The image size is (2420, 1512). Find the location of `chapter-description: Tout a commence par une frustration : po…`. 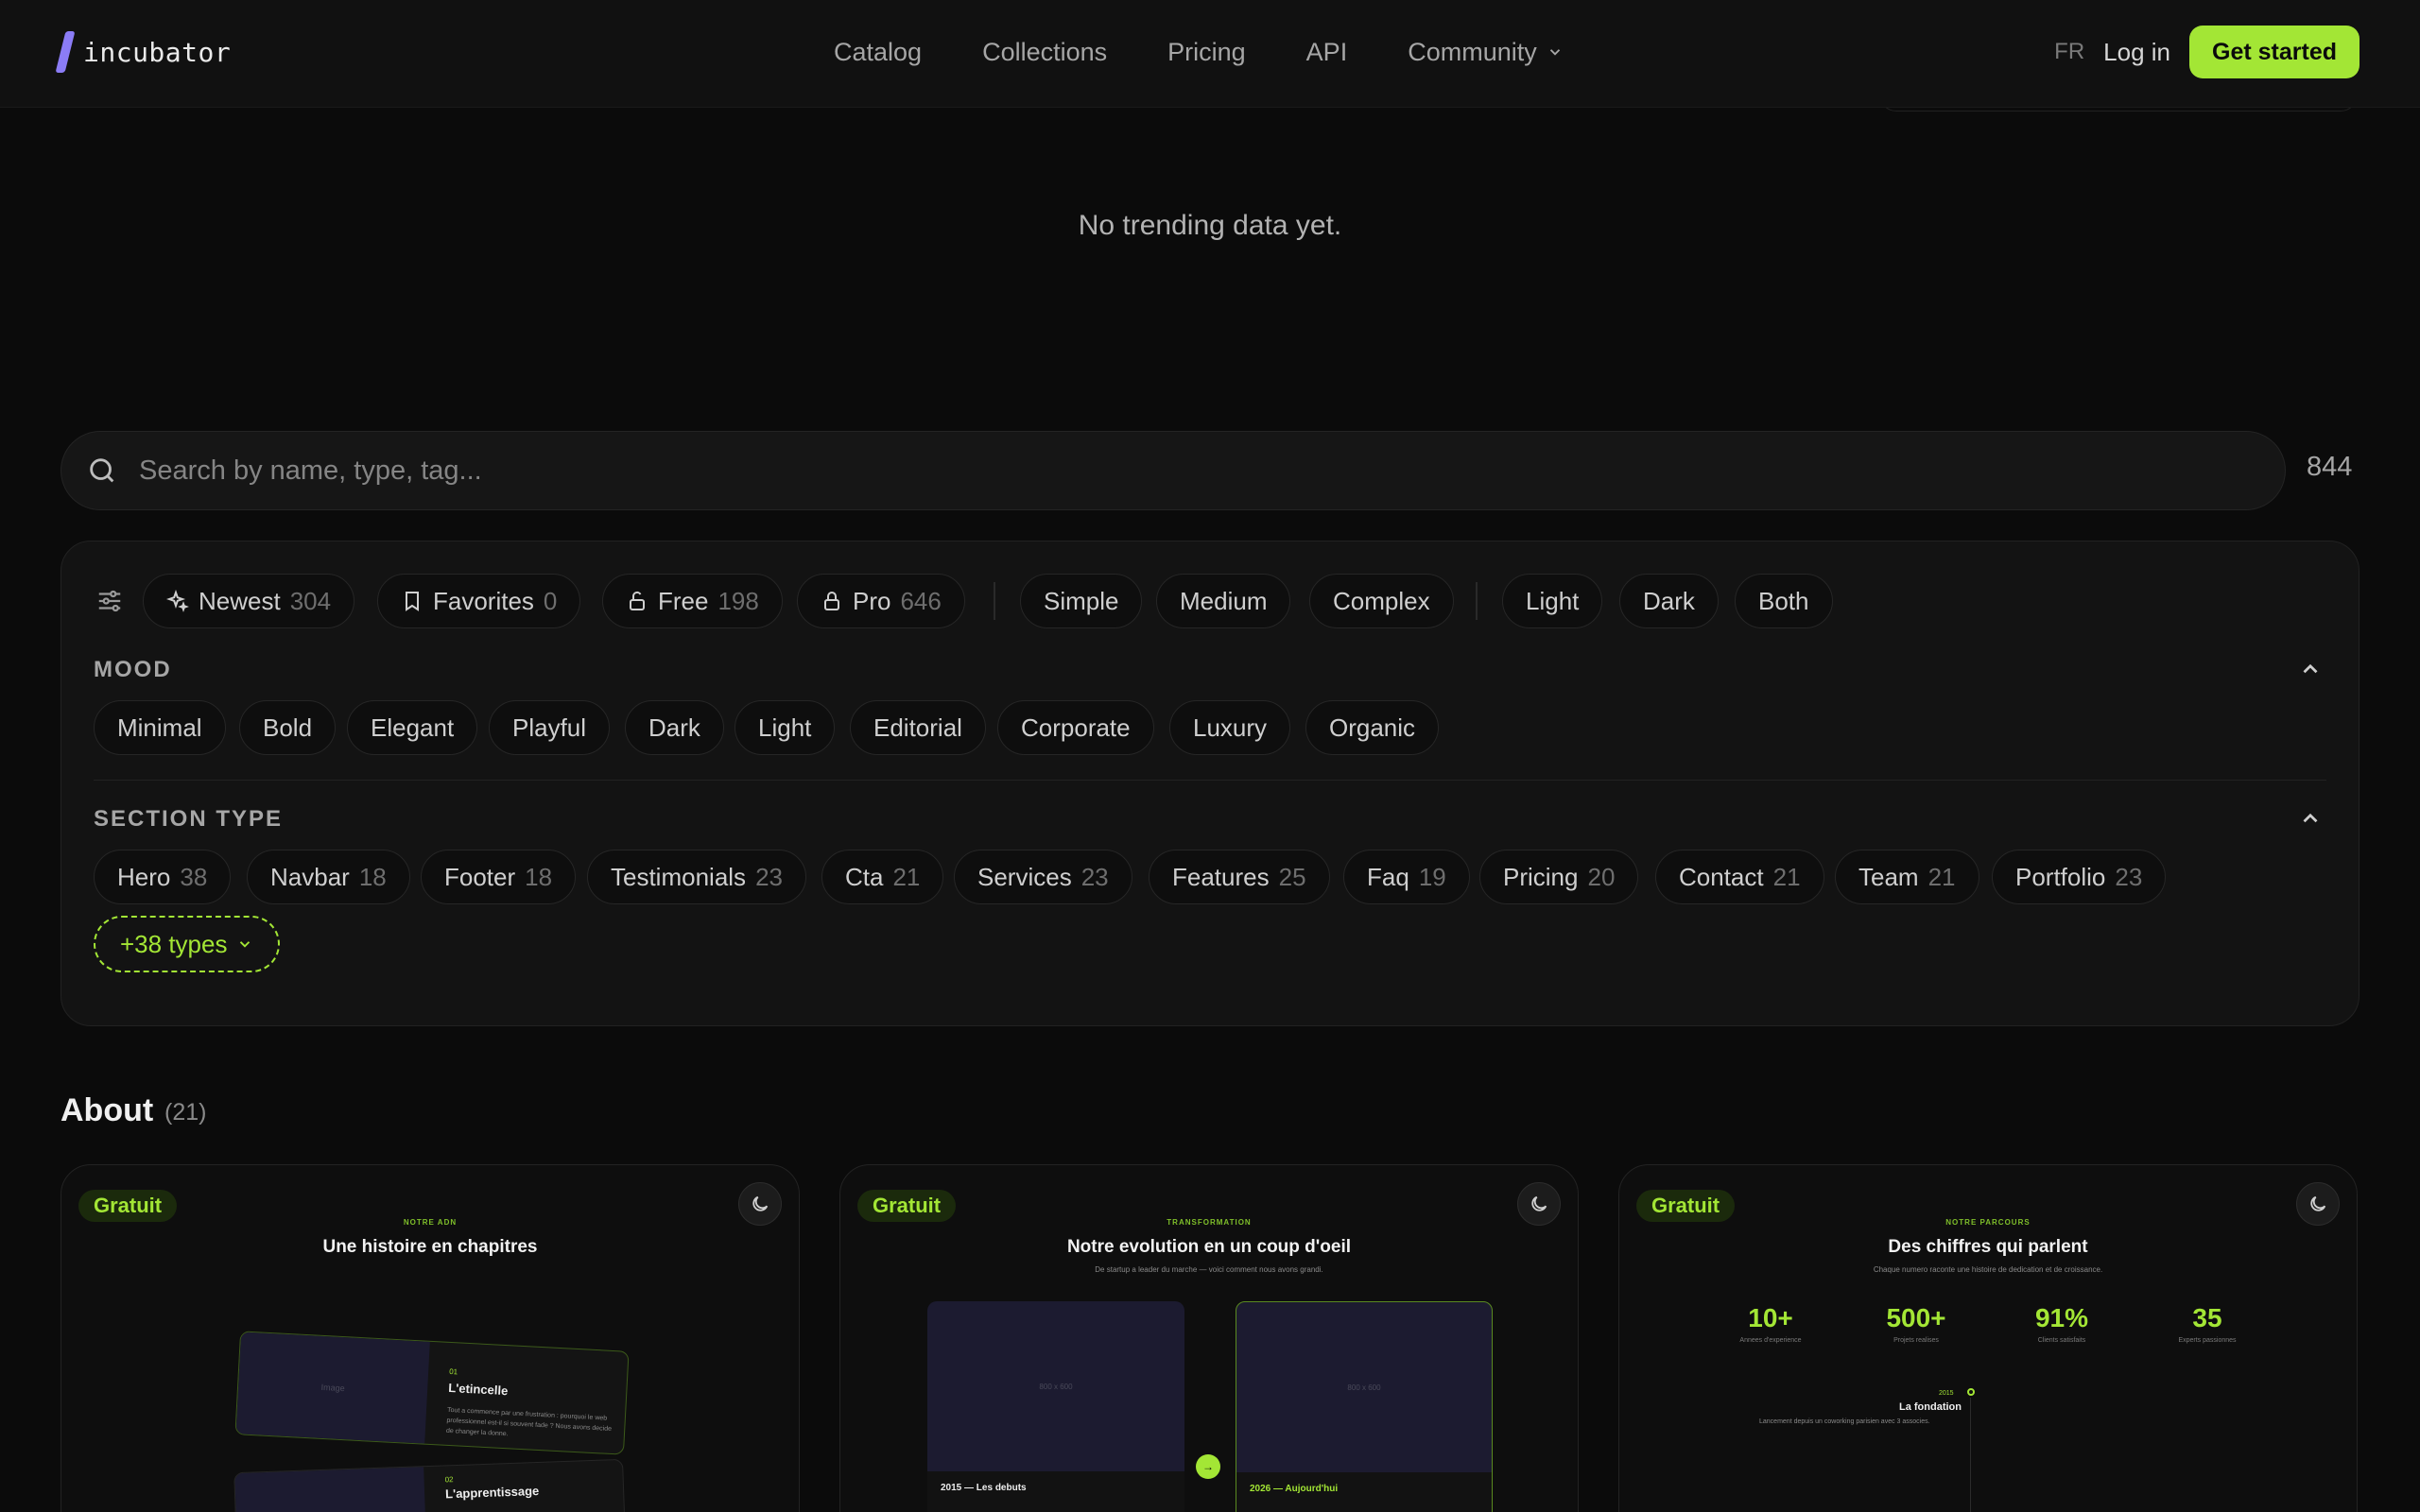

chapter-description: Tout a commence par une frustration : po… is located at coordinates (529, 1422).